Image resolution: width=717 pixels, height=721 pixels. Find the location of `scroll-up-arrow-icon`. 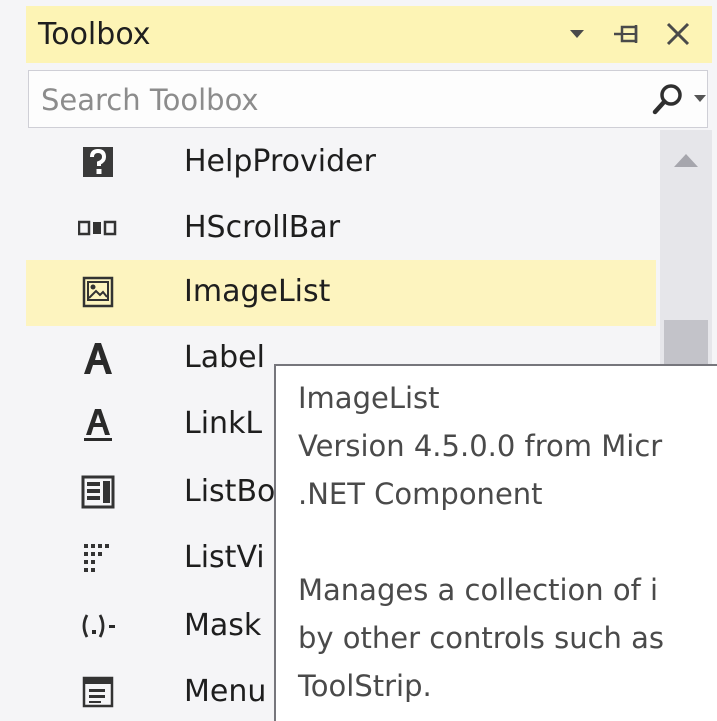

scroll-up-arrow-icon is located at coordinates (686, 160).